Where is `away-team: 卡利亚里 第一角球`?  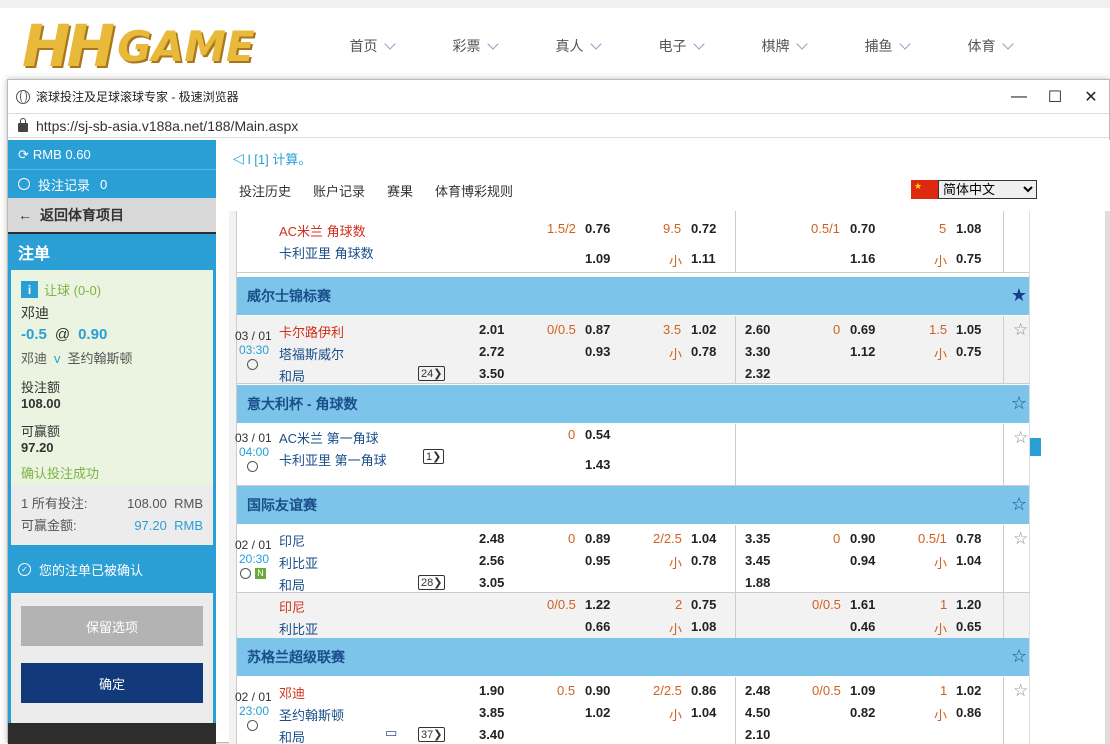
away-team: 卡利亚里 第一角球 is located at coordinates (333, 459).